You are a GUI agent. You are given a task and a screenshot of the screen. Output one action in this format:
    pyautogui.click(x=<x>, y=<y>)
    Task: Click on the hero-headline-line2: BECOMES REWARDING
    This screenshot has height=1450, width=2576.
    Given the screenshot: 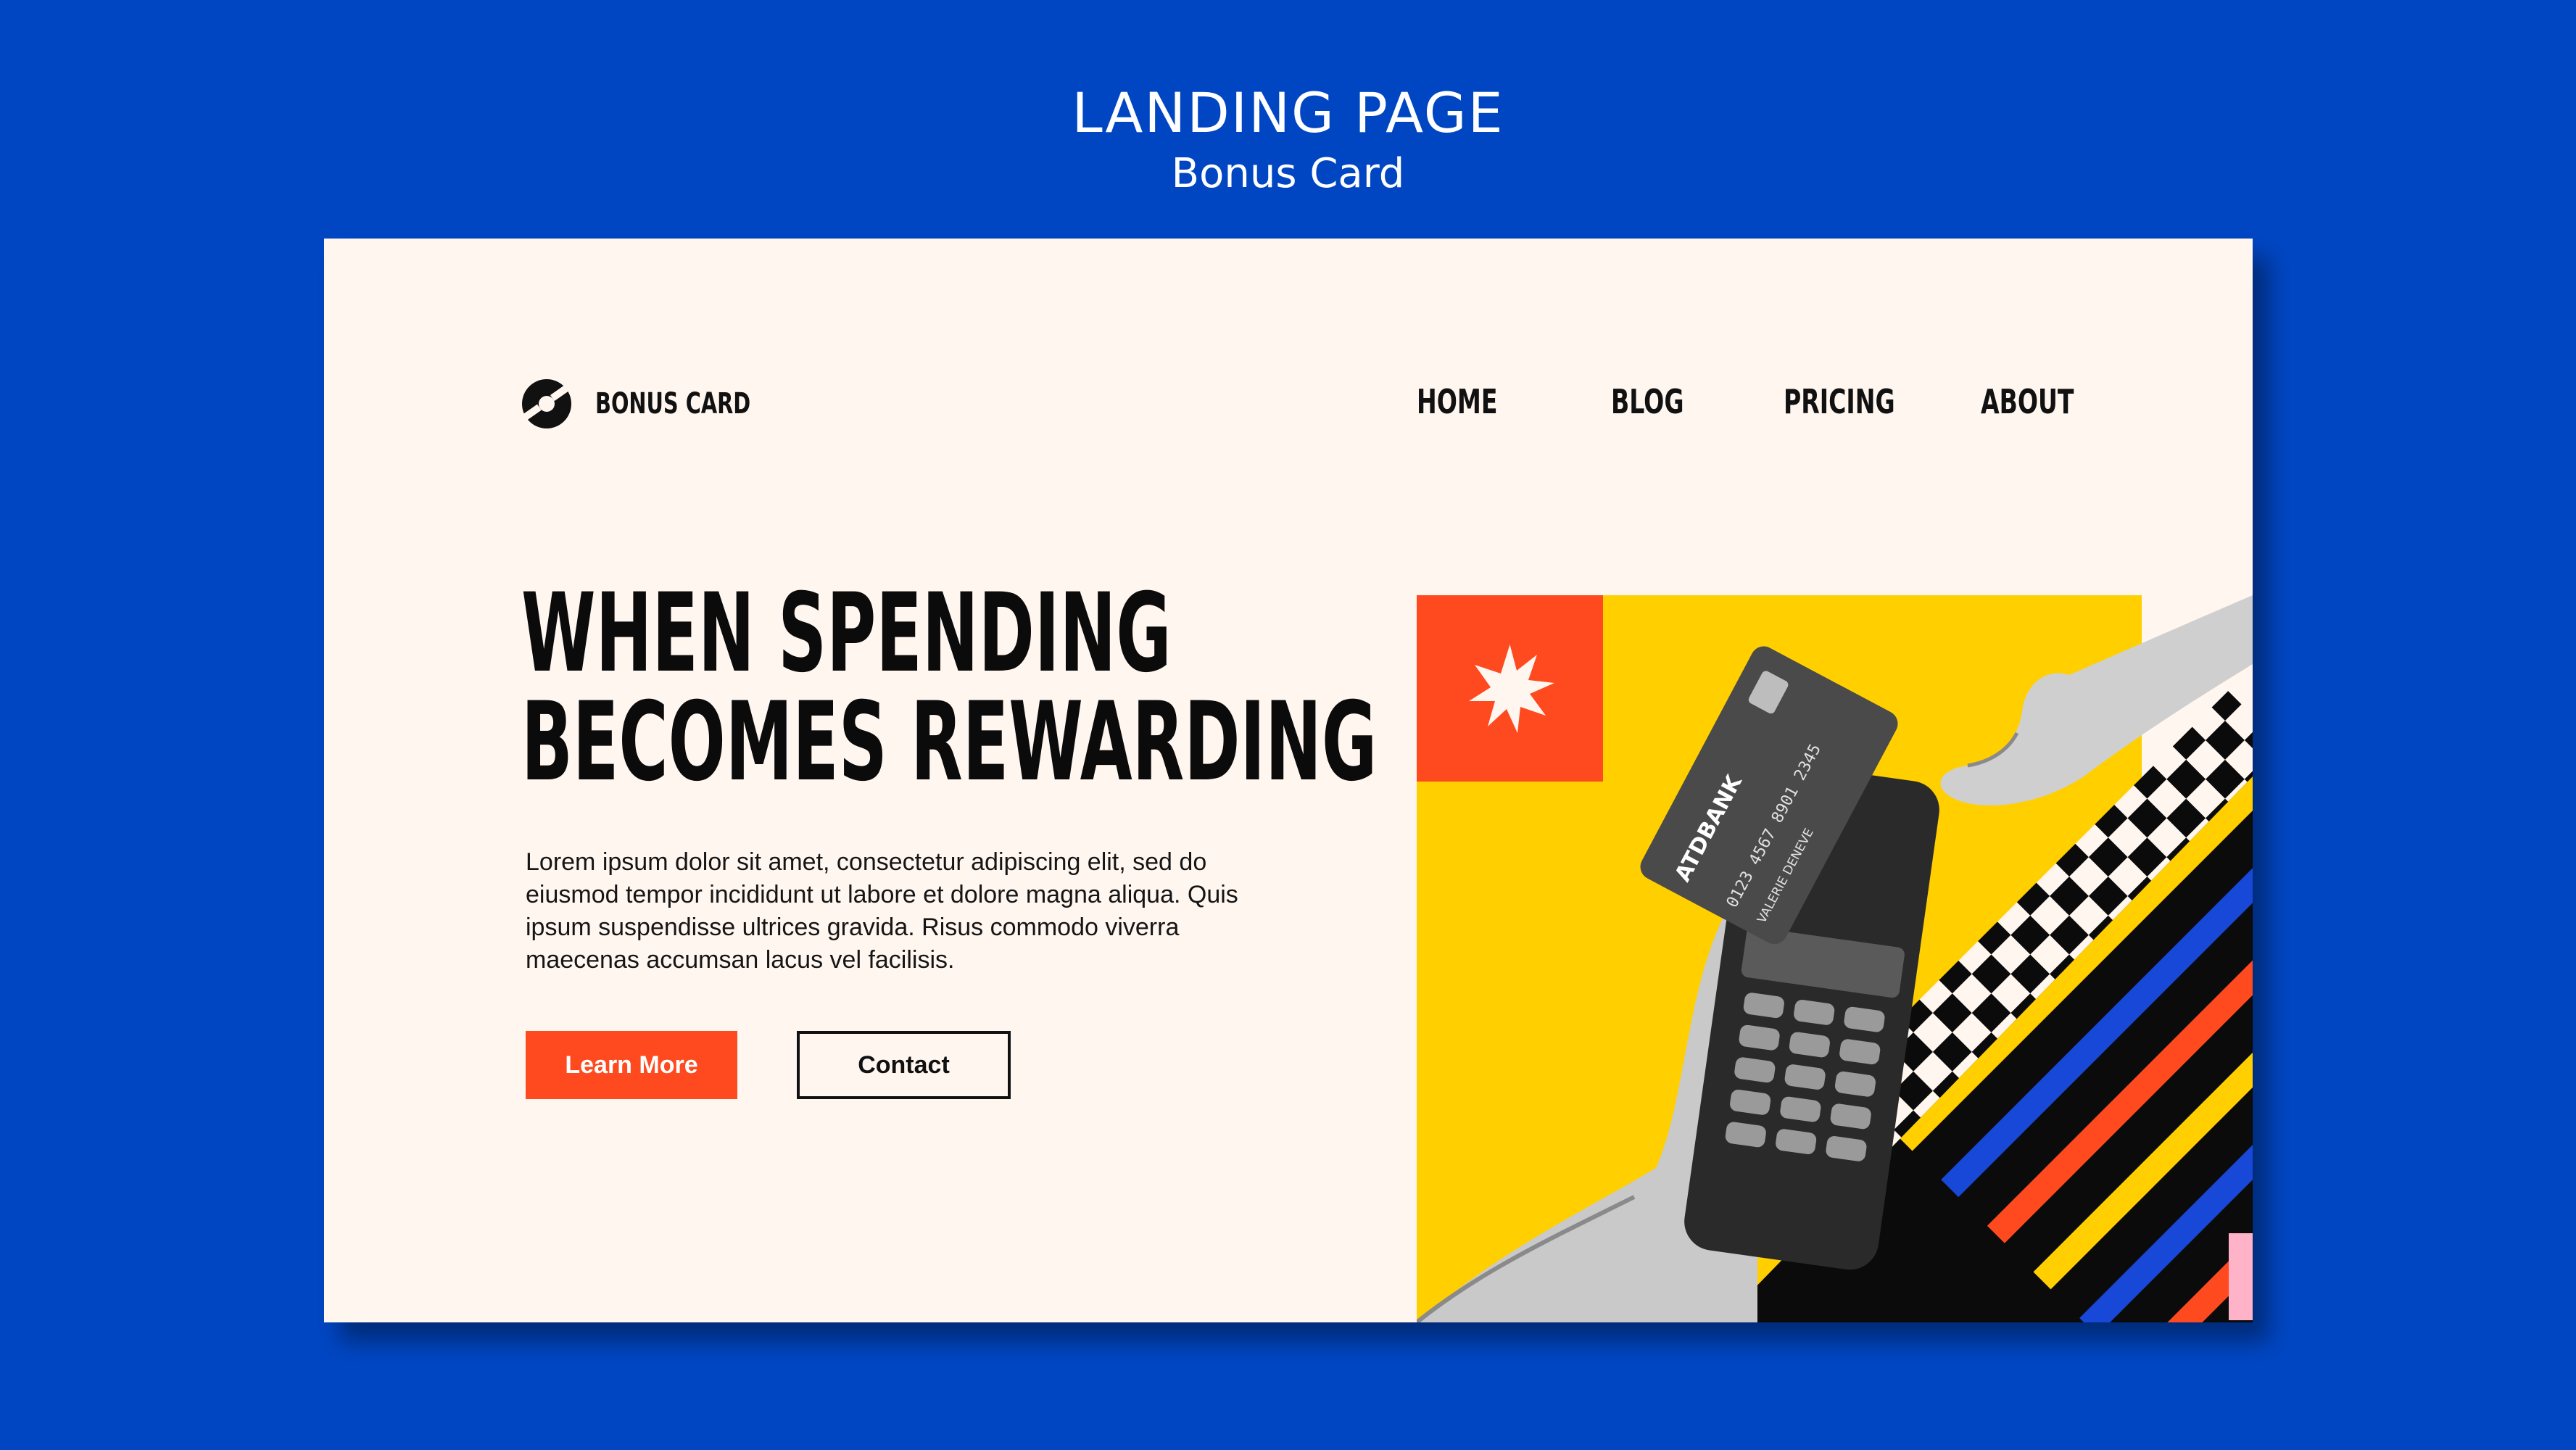 What is the action you would take?
    pyautogui.click(x=950, y=742)
    